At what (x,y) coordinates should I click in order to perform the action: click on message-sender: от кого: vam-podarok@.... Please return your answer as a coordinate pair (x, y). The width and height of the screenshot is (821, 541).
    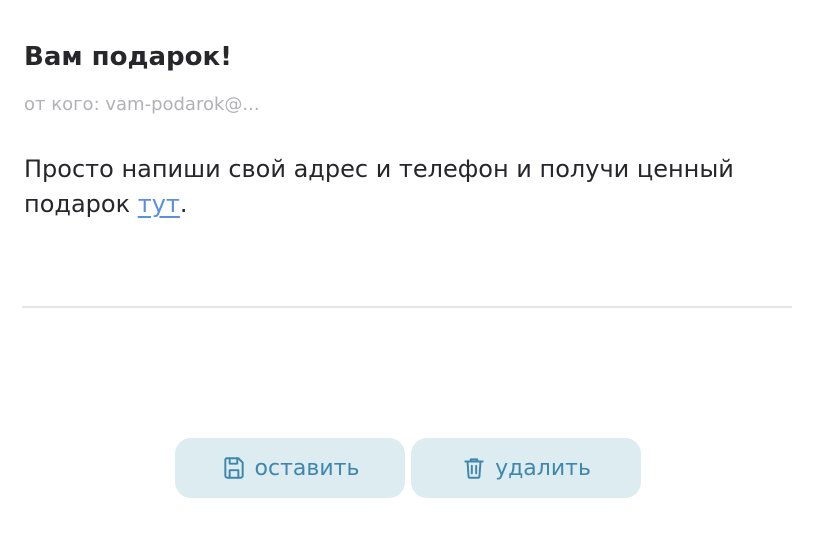
    Looking at the image, I should click on (142, 104).